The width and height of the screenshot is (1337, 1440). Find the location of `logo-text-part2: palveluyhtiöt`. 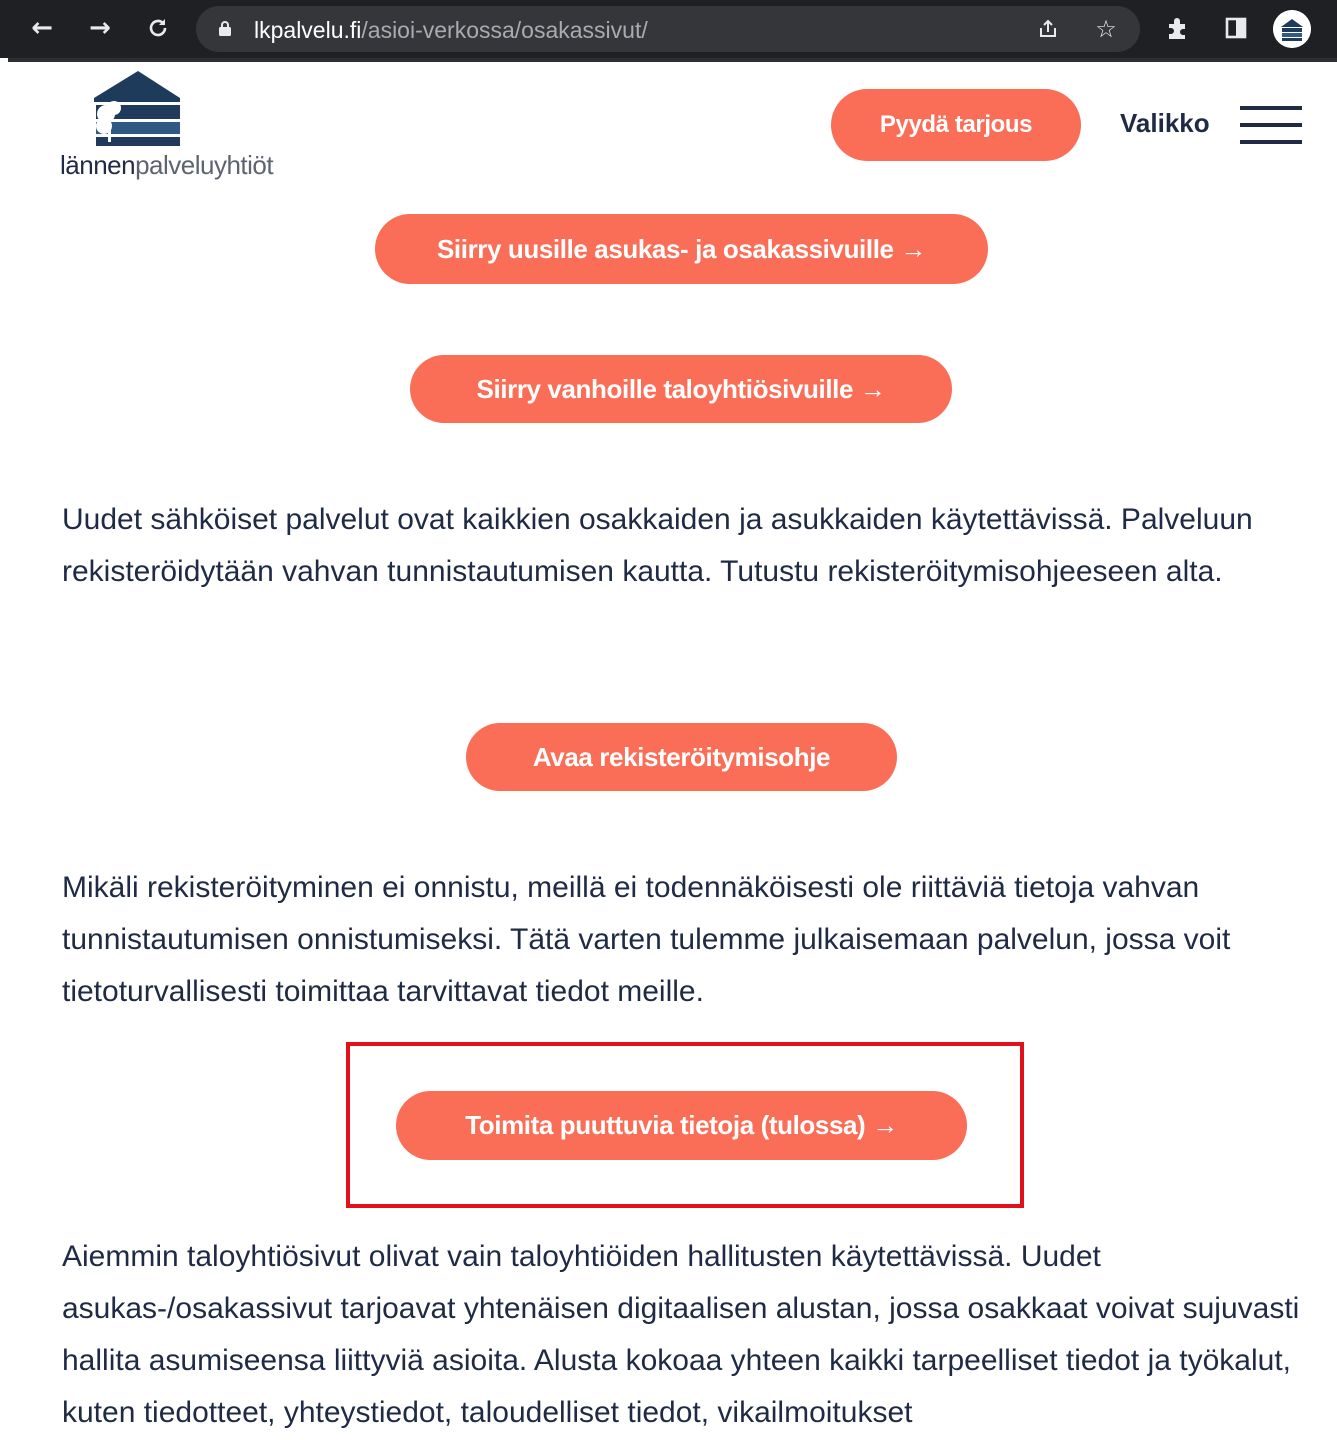

logo-text-part2: palveluyhtiöt is located at coordinates (204, 165).